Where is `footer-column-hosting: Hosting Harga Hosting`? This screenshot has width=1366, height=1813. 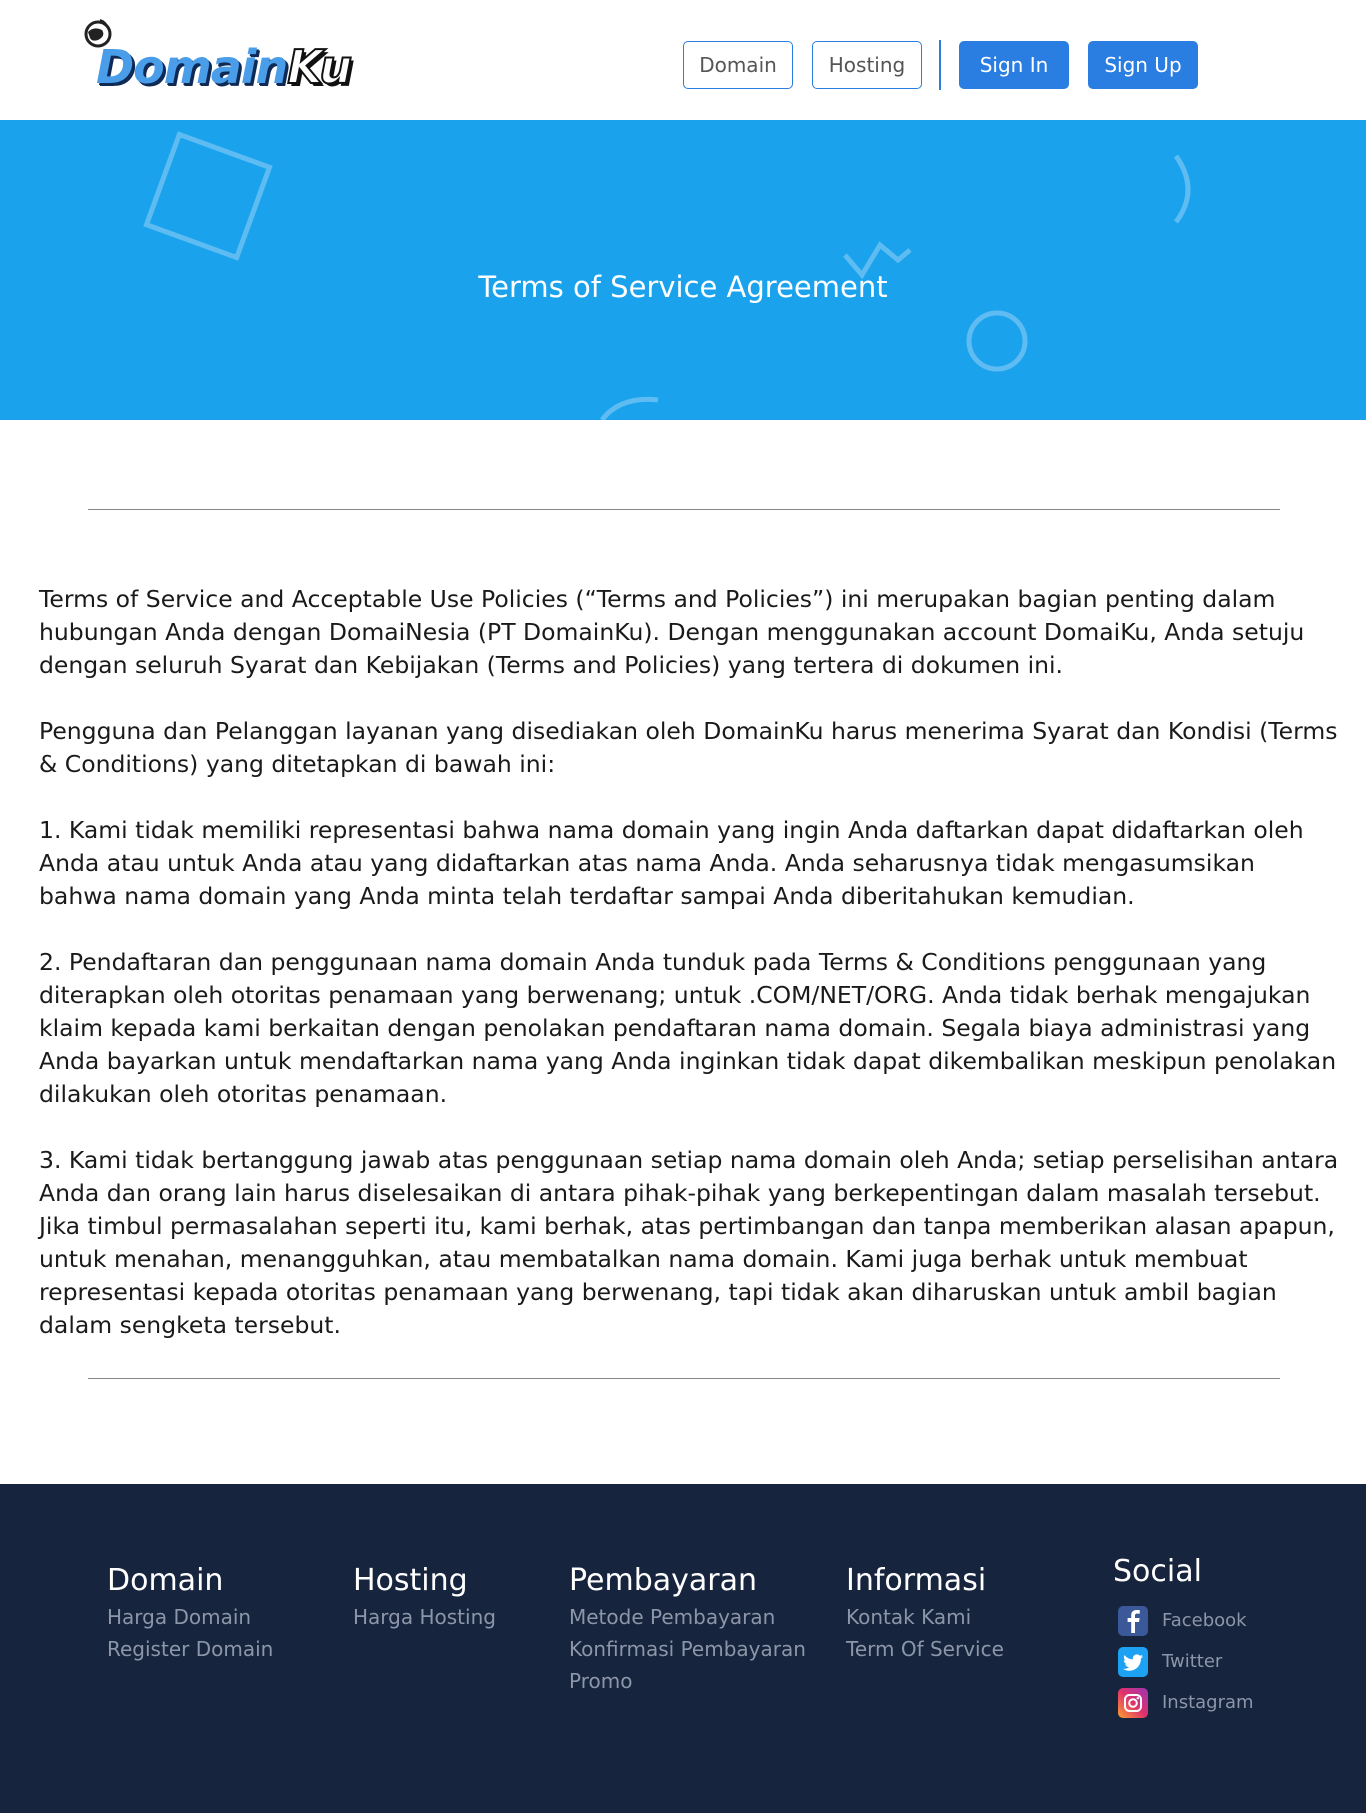
footer-column-hosting: Hosting Harga Hosting is located at coordinates (424, 1597).